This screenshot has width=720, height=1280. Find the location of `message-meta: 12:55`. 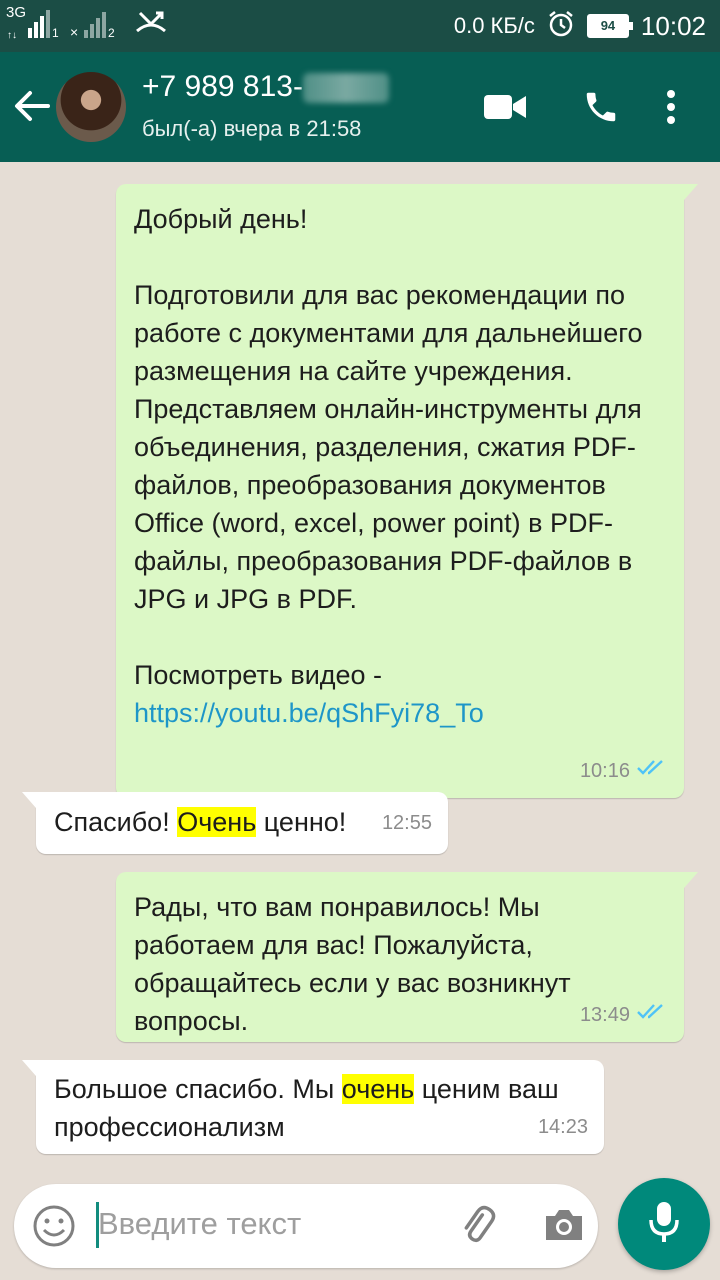

message-meta: 12:55 is located at coordinates (407, 823).